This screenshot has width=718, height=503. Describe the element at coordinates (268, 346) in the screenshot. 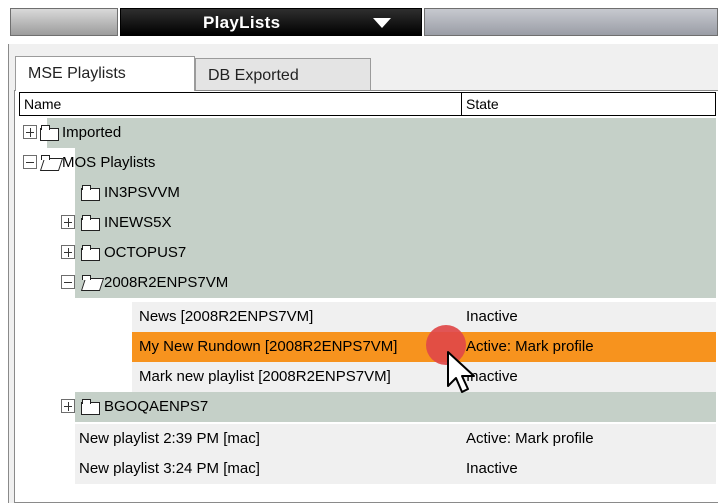

I see `playlist-name: My New Rundown [2008R2ENPS7VM]` at that location.